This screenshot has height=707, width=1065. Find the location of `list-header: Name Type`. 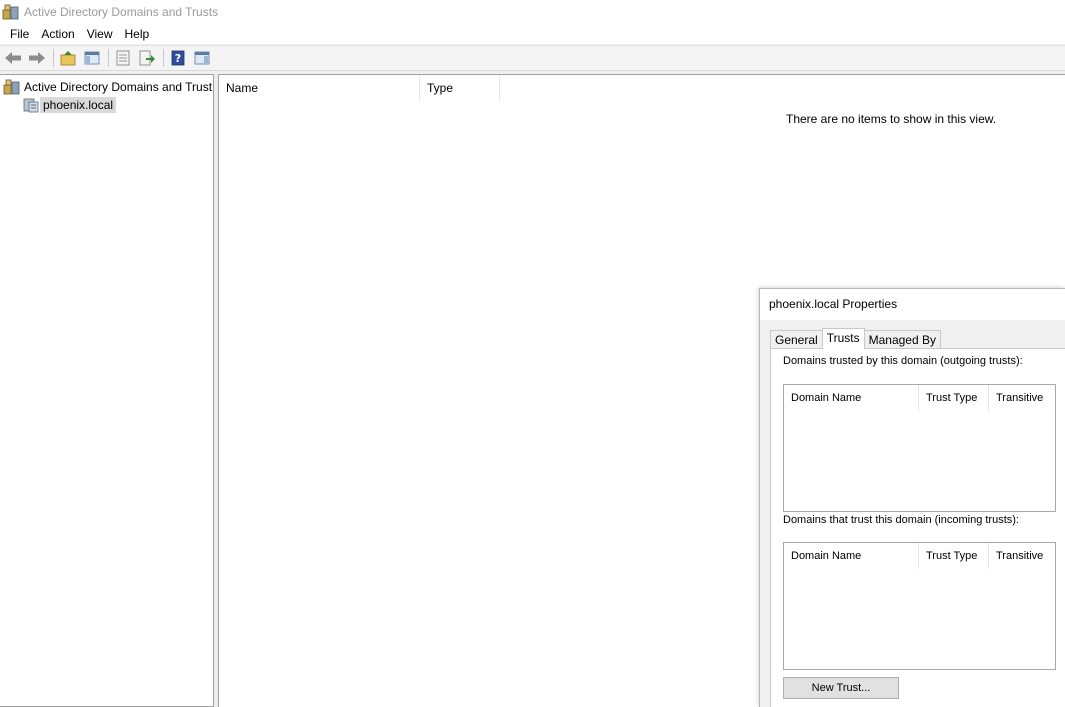

list-header: Name Type is located at coordinates (359, 88).